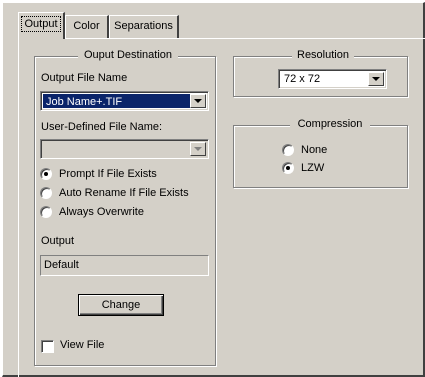  I want to click on radio-compression-none: None, so click(304, 150).